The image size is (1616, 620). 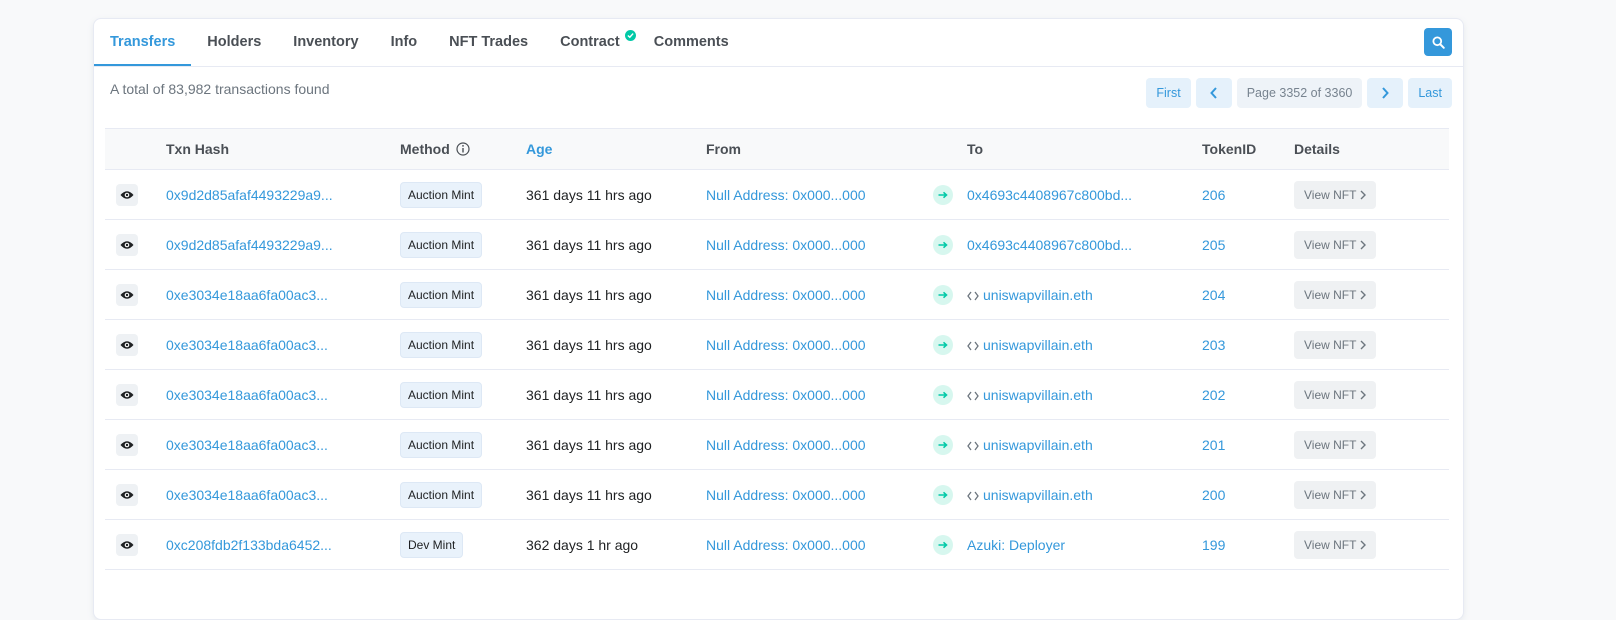 What do you see at coordinates (1213, 495) in the screenshot?
I see `token-id-link: 200` at bounding box center [1213, 495].